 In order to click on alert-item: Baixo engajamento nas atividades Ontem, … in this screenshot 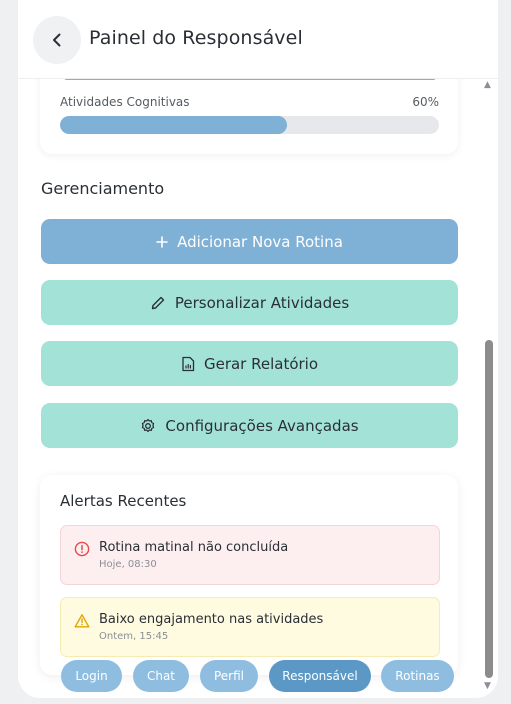, I will do `click(250, 627)`.